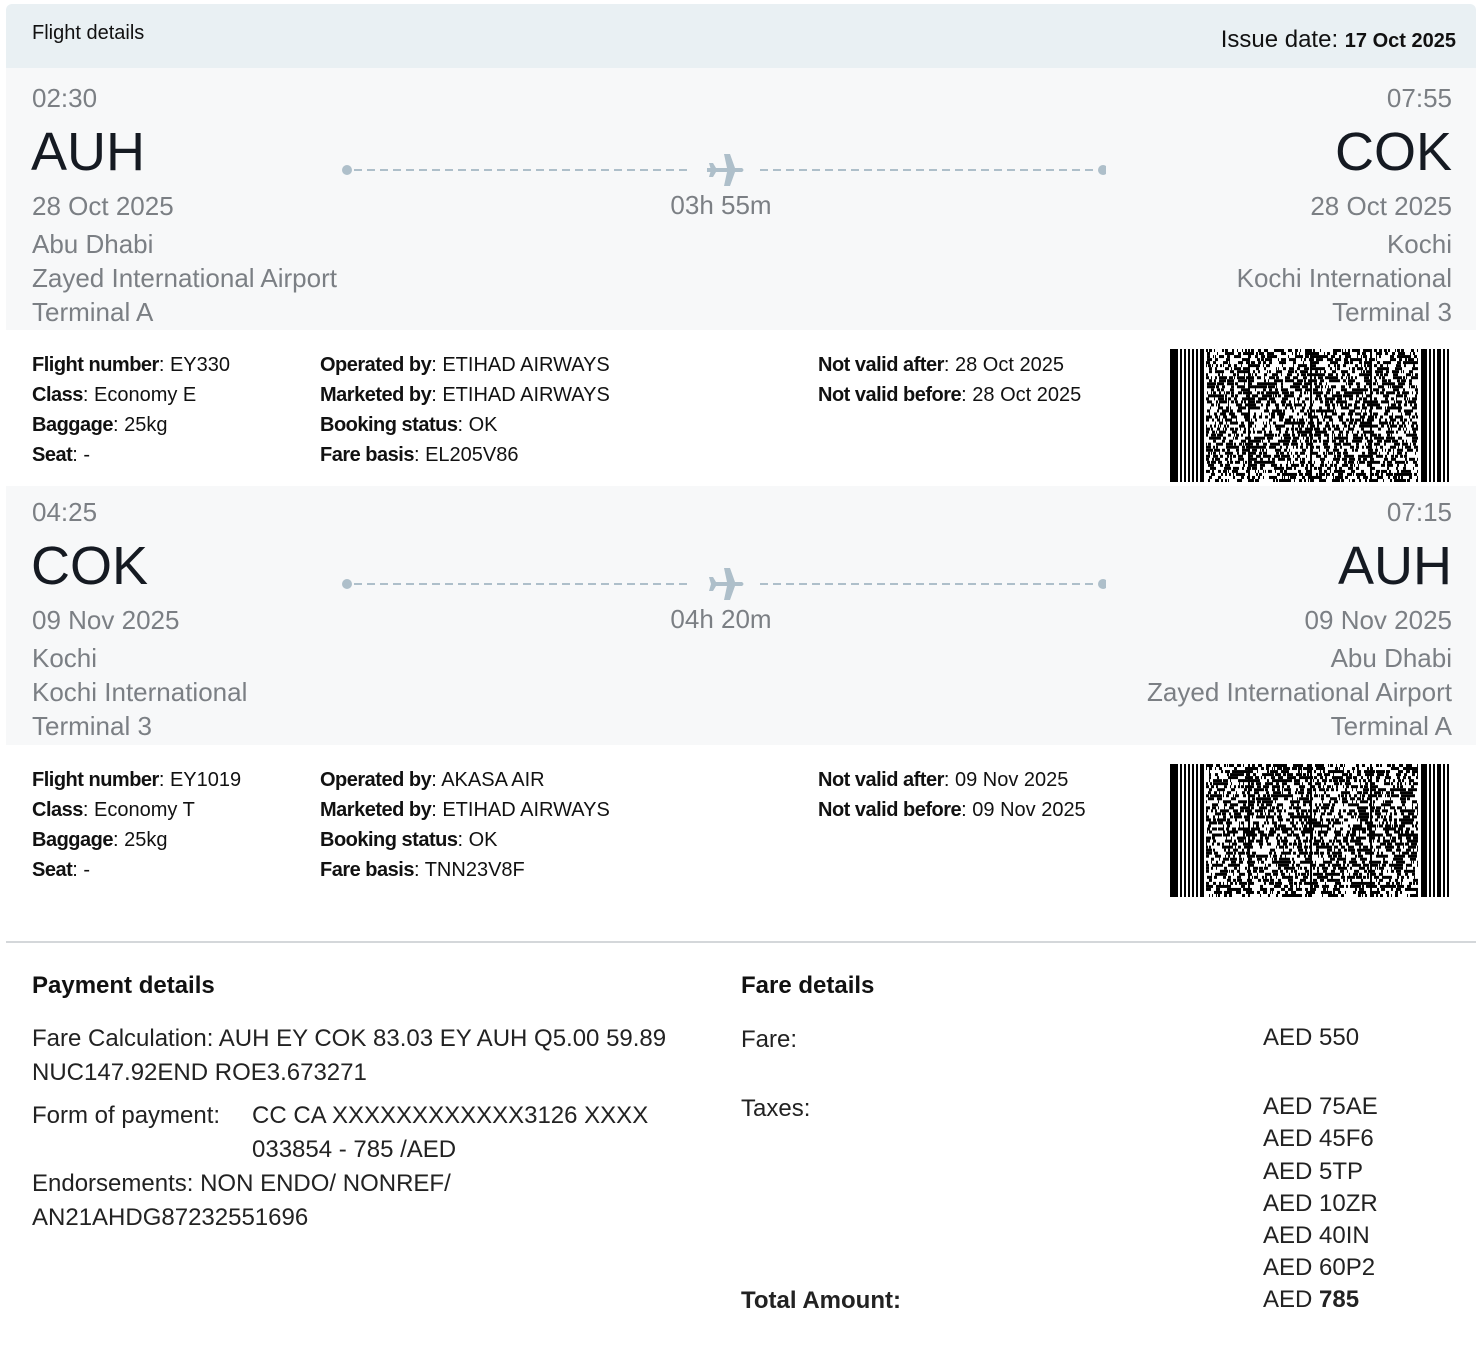  Describe the element at coordinates (93, 312) in the screenshot. I see `departure-terminal: Terminal A` at that location.